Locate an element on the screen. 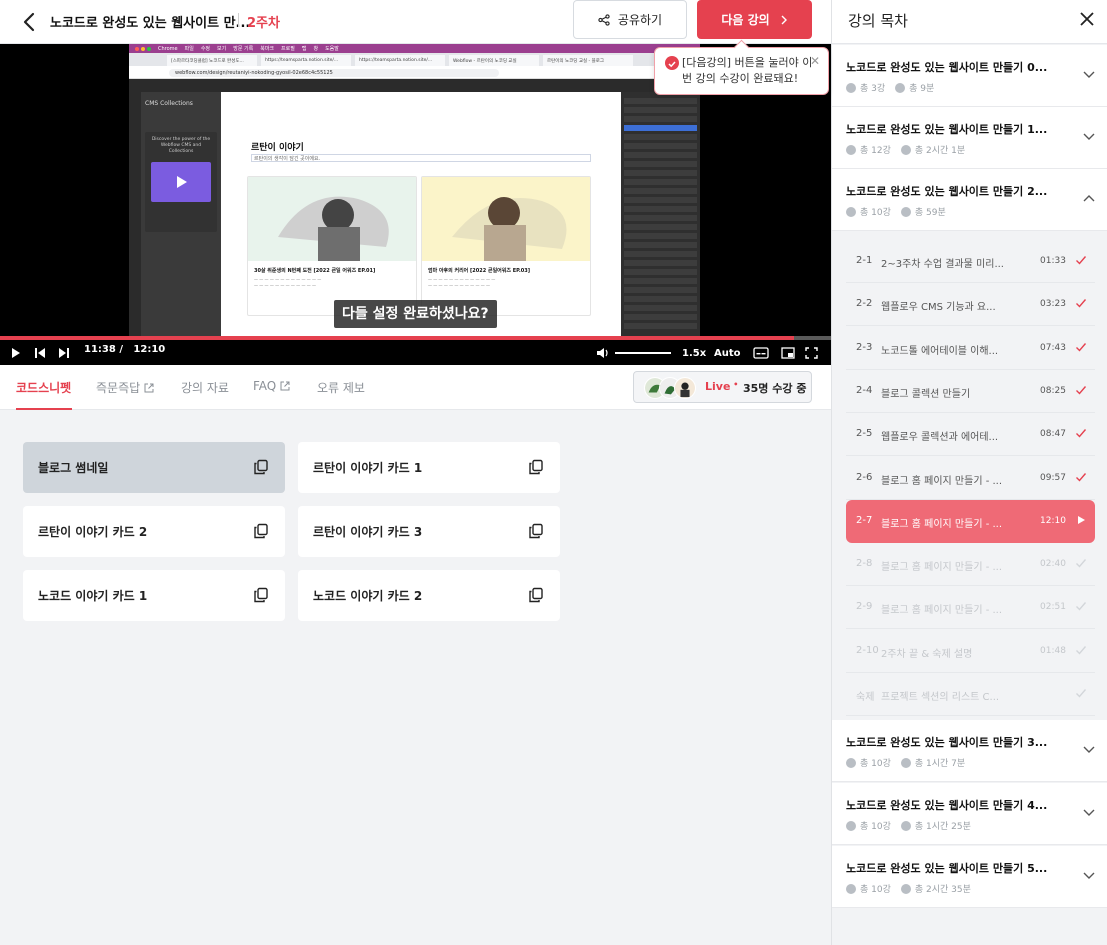 The image size is (1107, 945). back-arrow-icon is located at coordinates (30, 22).